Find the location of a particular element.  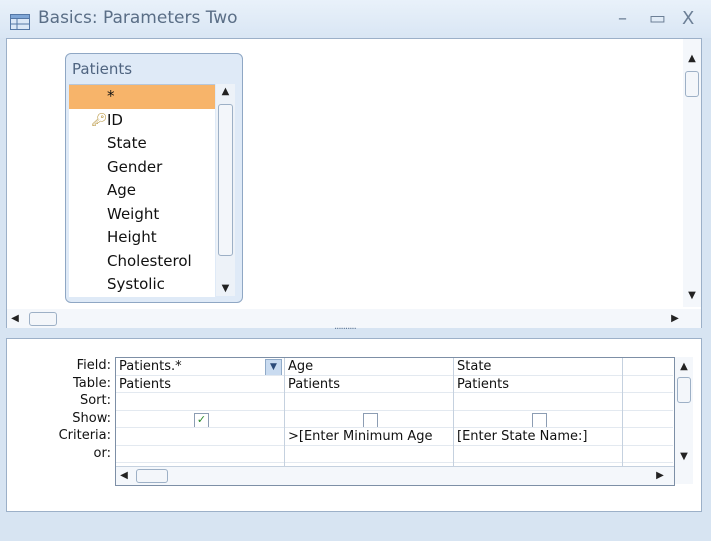

row-label-field: Field: is located at coordinates (93, 365).